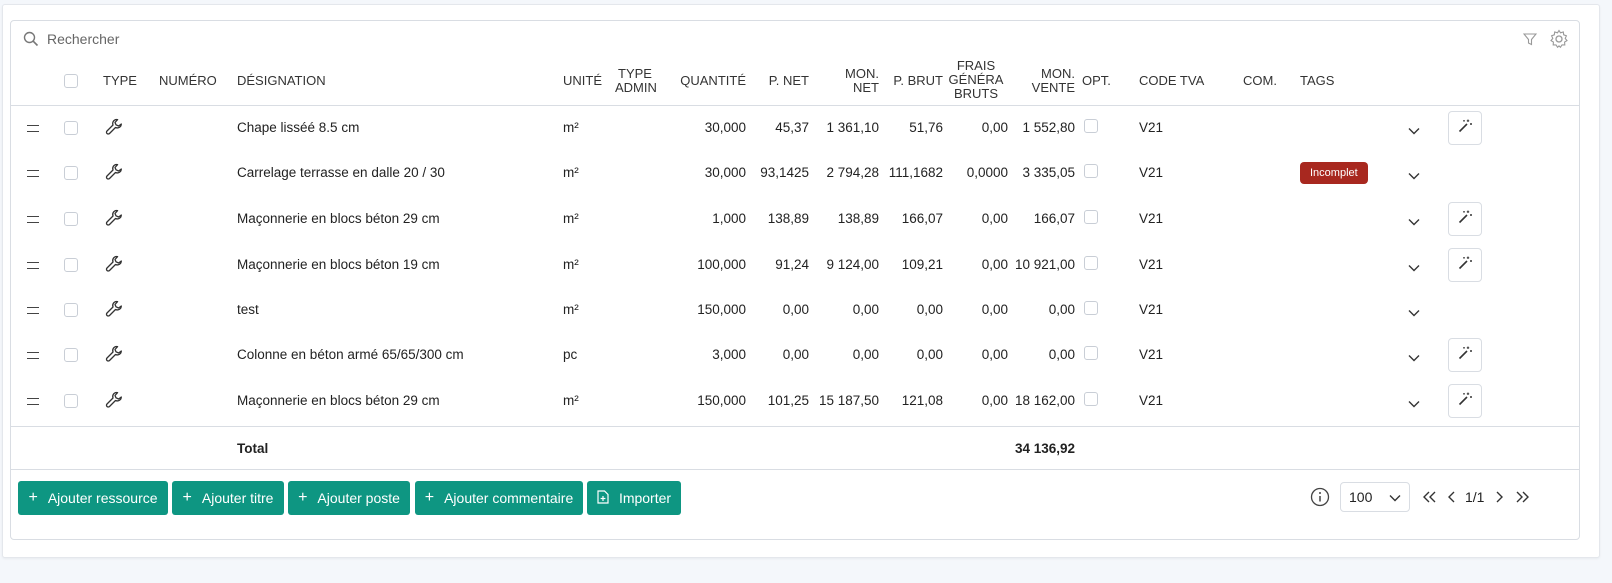  What do you see at coordinates (634, 498) in the screenshot?
I see `import-button: Importer` at bounding box center [634, 498].